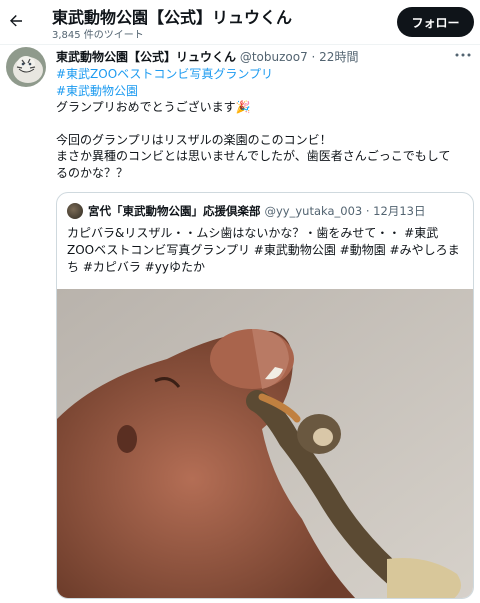  What do you see at coordinates (345, 211) in the screenshot?
I see `quoted-handle-time: @yy_yutaka_003 · 12月13日` at bounding box center [345, 211].